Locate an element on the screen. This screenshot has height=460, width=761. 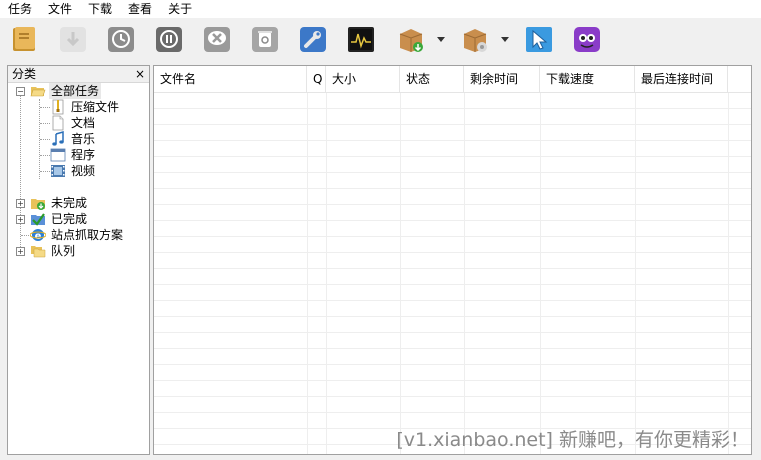
task-list-header: 文件名 Q 大小 状态 剩余时间 下载速度 最后连接时间 is located at coordinates (452, 79).